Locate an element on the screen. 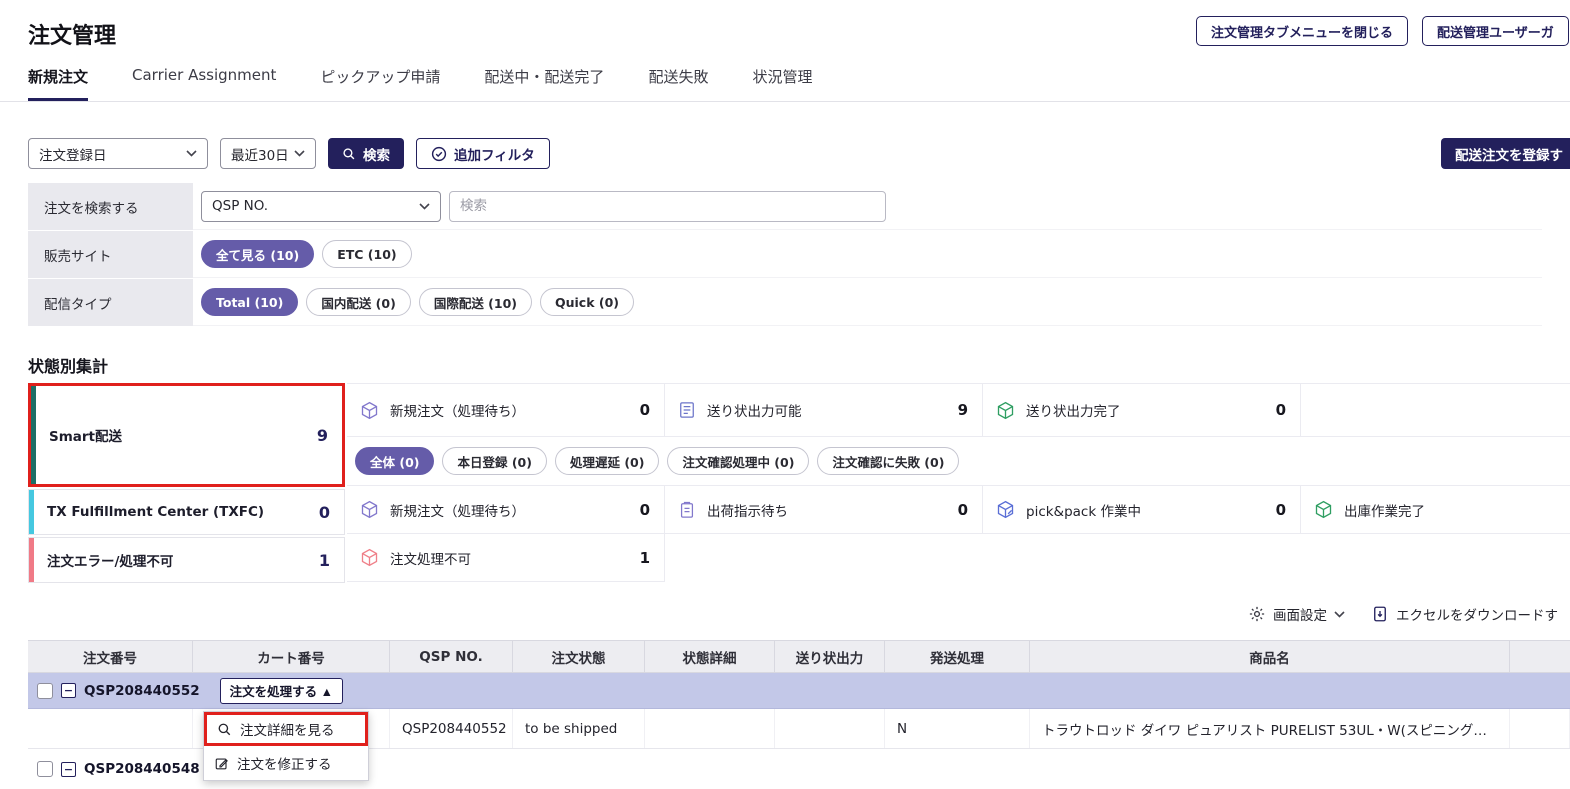 The width and height of the screenshot is (1570, 789). header-ship-process: 発送処理 is located at coordinates (957, 656).